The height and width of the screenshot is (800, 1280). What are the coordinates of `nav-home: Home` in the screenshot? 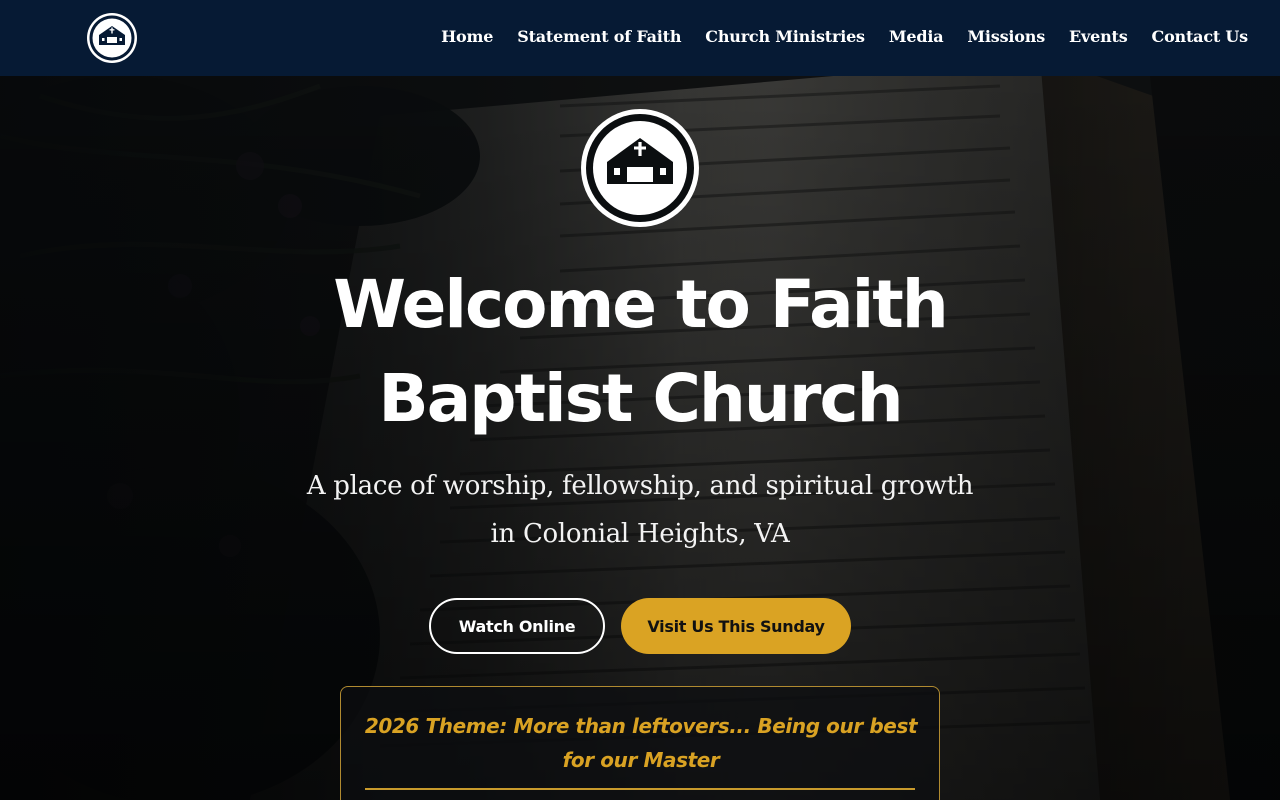 It's located at (467, 36).